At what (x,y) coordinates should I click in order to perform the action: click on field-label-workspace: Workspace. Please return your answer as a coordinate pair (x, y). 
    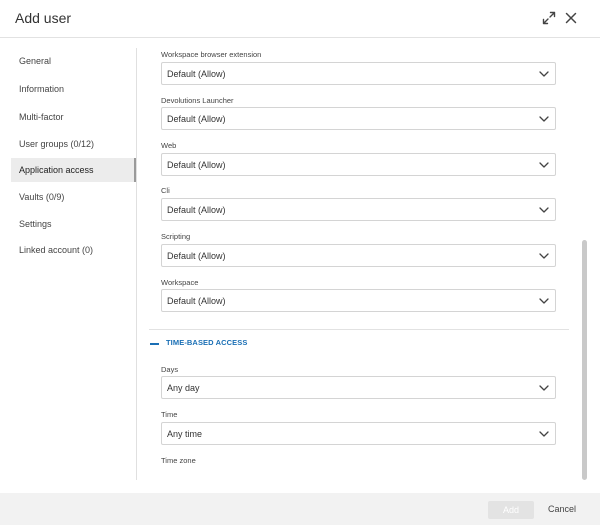
    Looking at the image, I should click on (180, 282).